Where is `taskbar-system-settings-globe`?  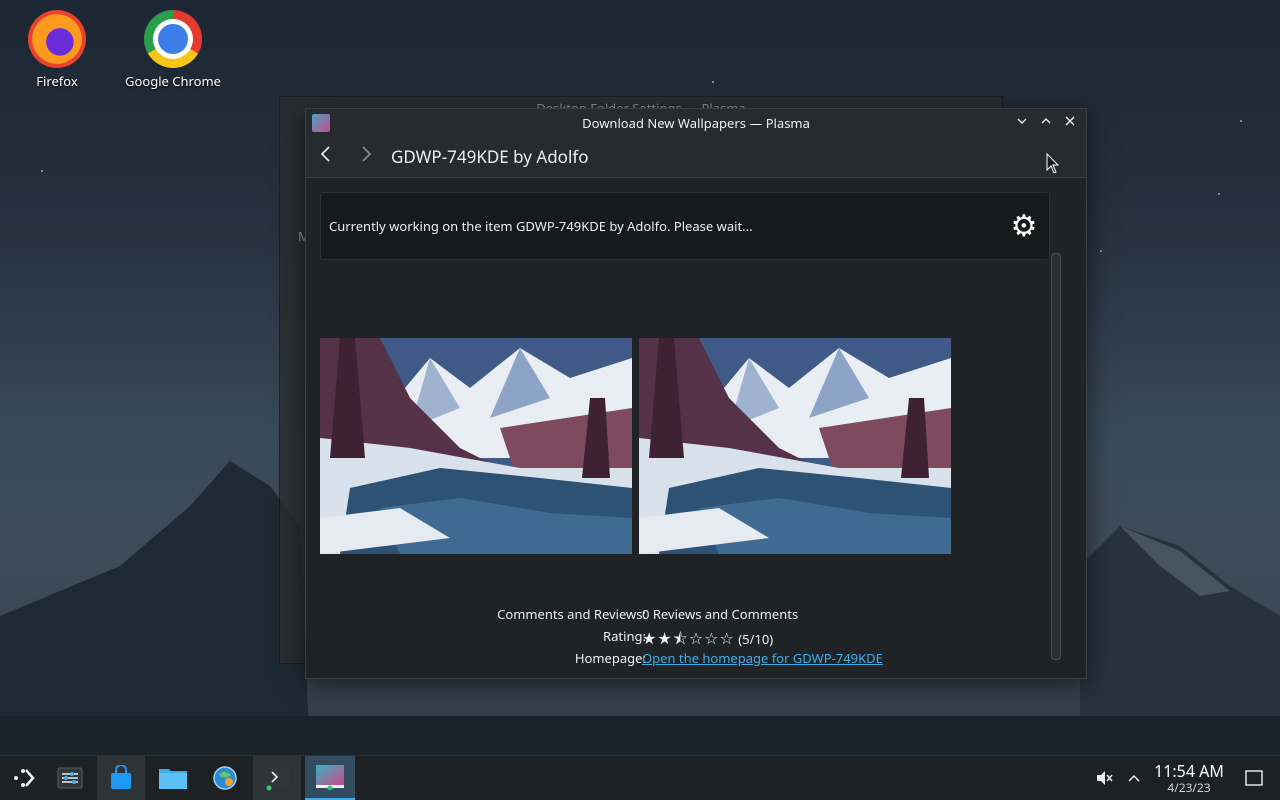
taskbar-system-settings-globe is located at coordinates (225, 778).